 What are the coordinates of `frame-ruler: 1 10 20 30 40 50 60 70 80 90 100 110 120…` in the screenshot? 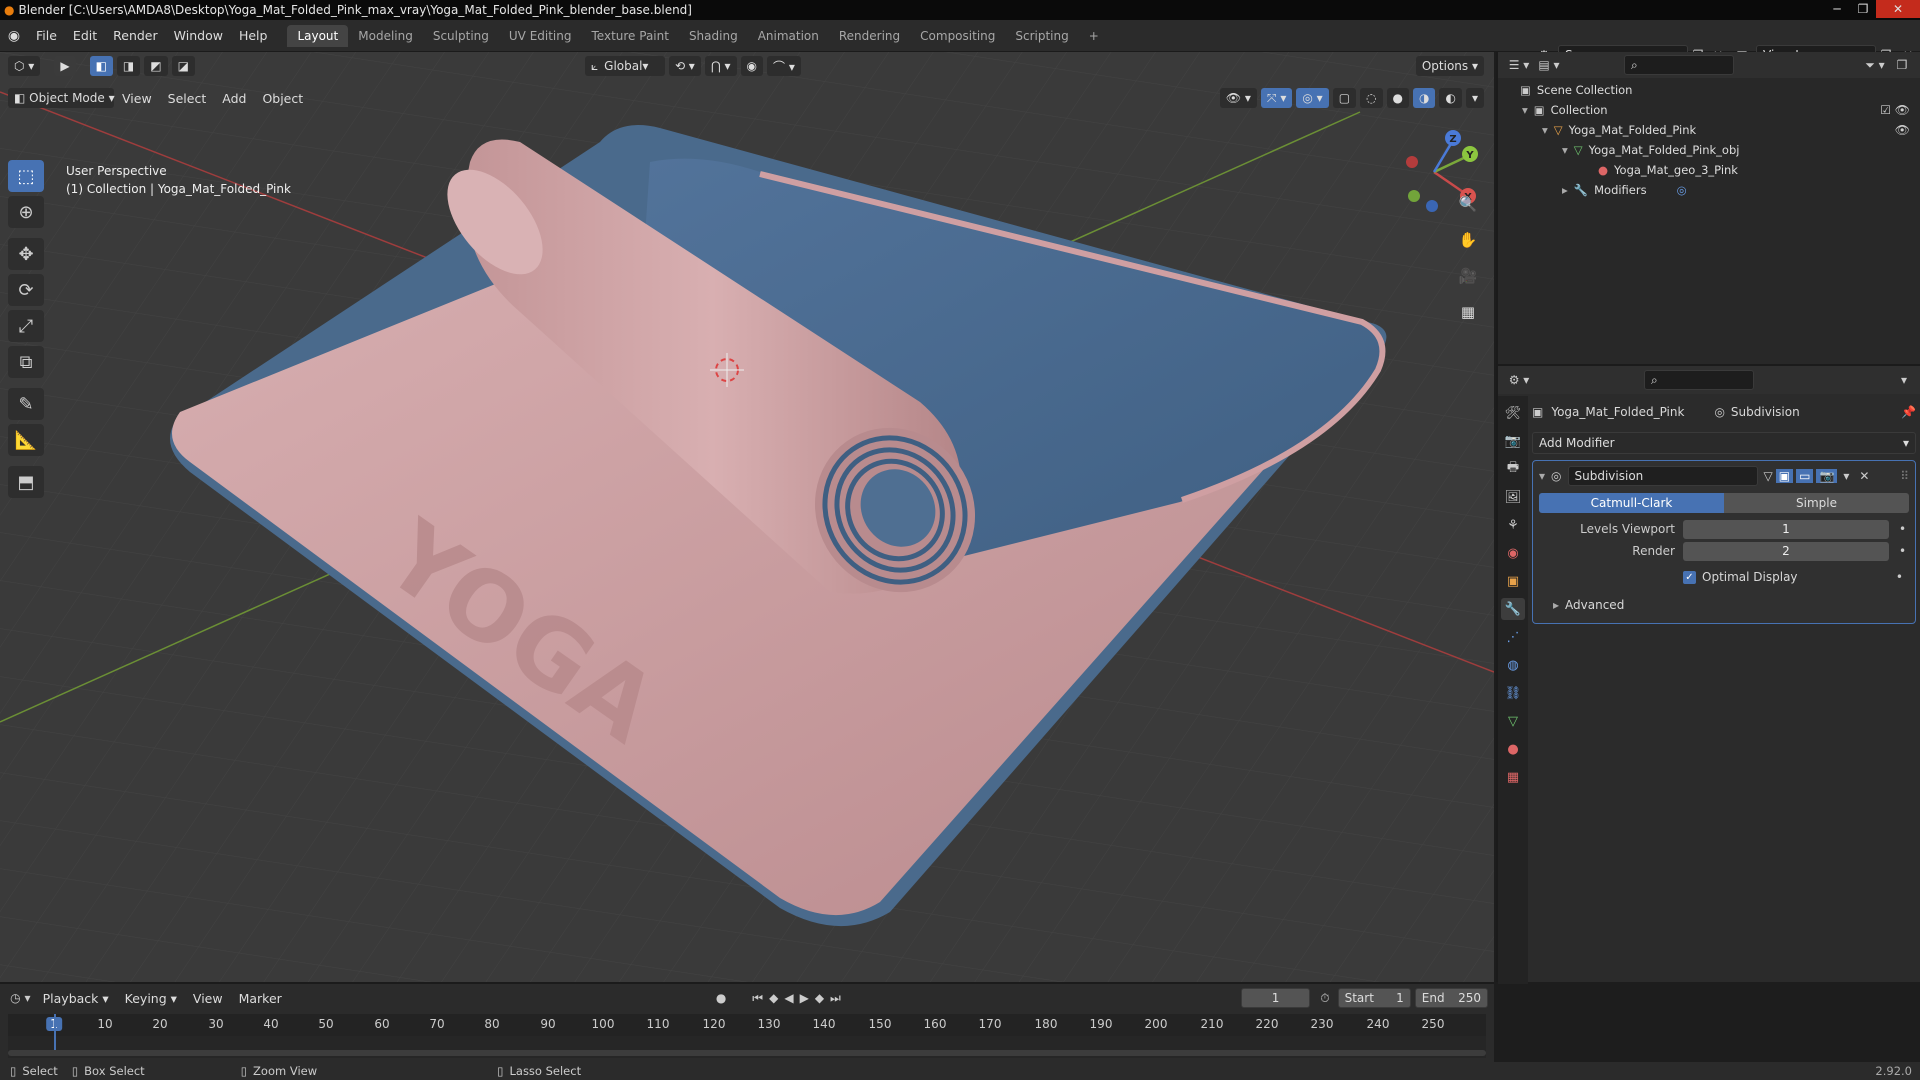 It's located at (747, 1025).